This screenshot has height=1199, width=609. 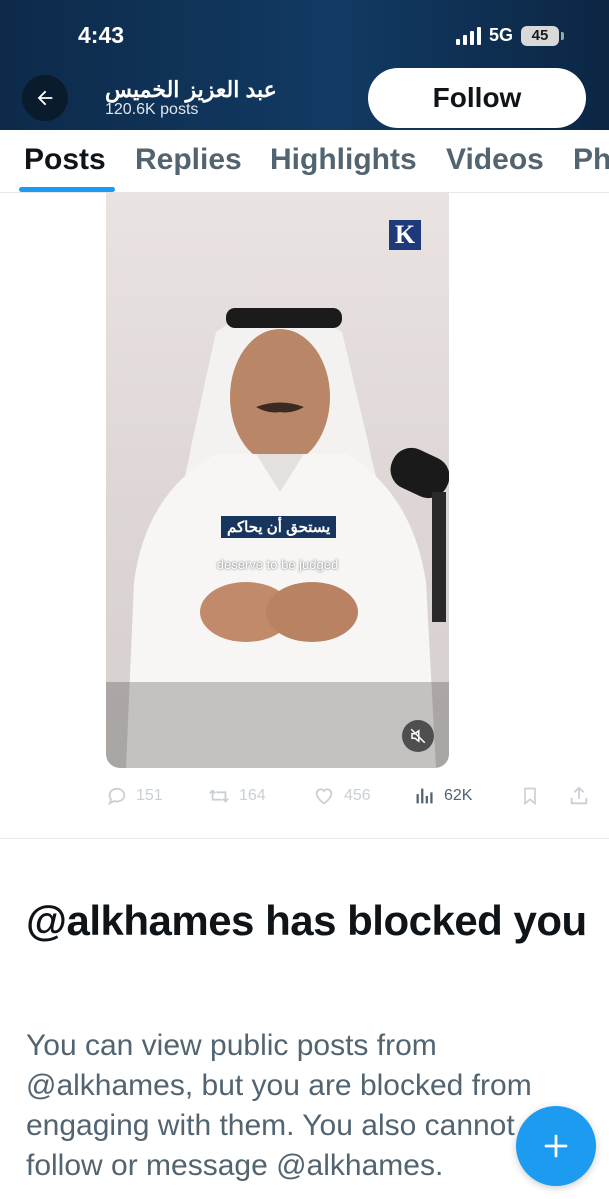 What do you see at coordinates (405, 235) in the screenshot?
I see `channel-logo: K` at bounding box center [405, 235].